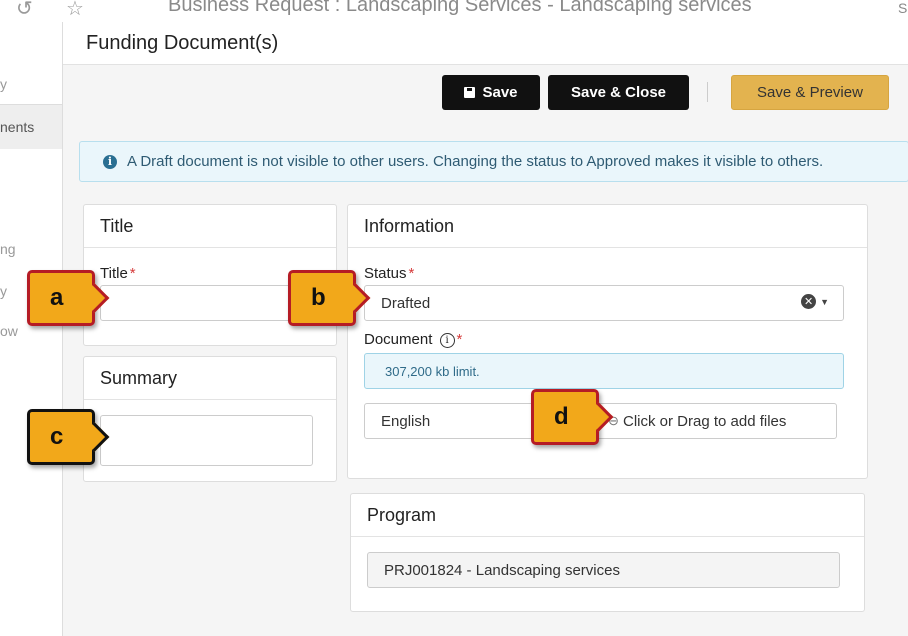 Image resolution: width=908 pixels, height=636 pixels. I want to click on sidebar-item: ow, so click(9, 331).